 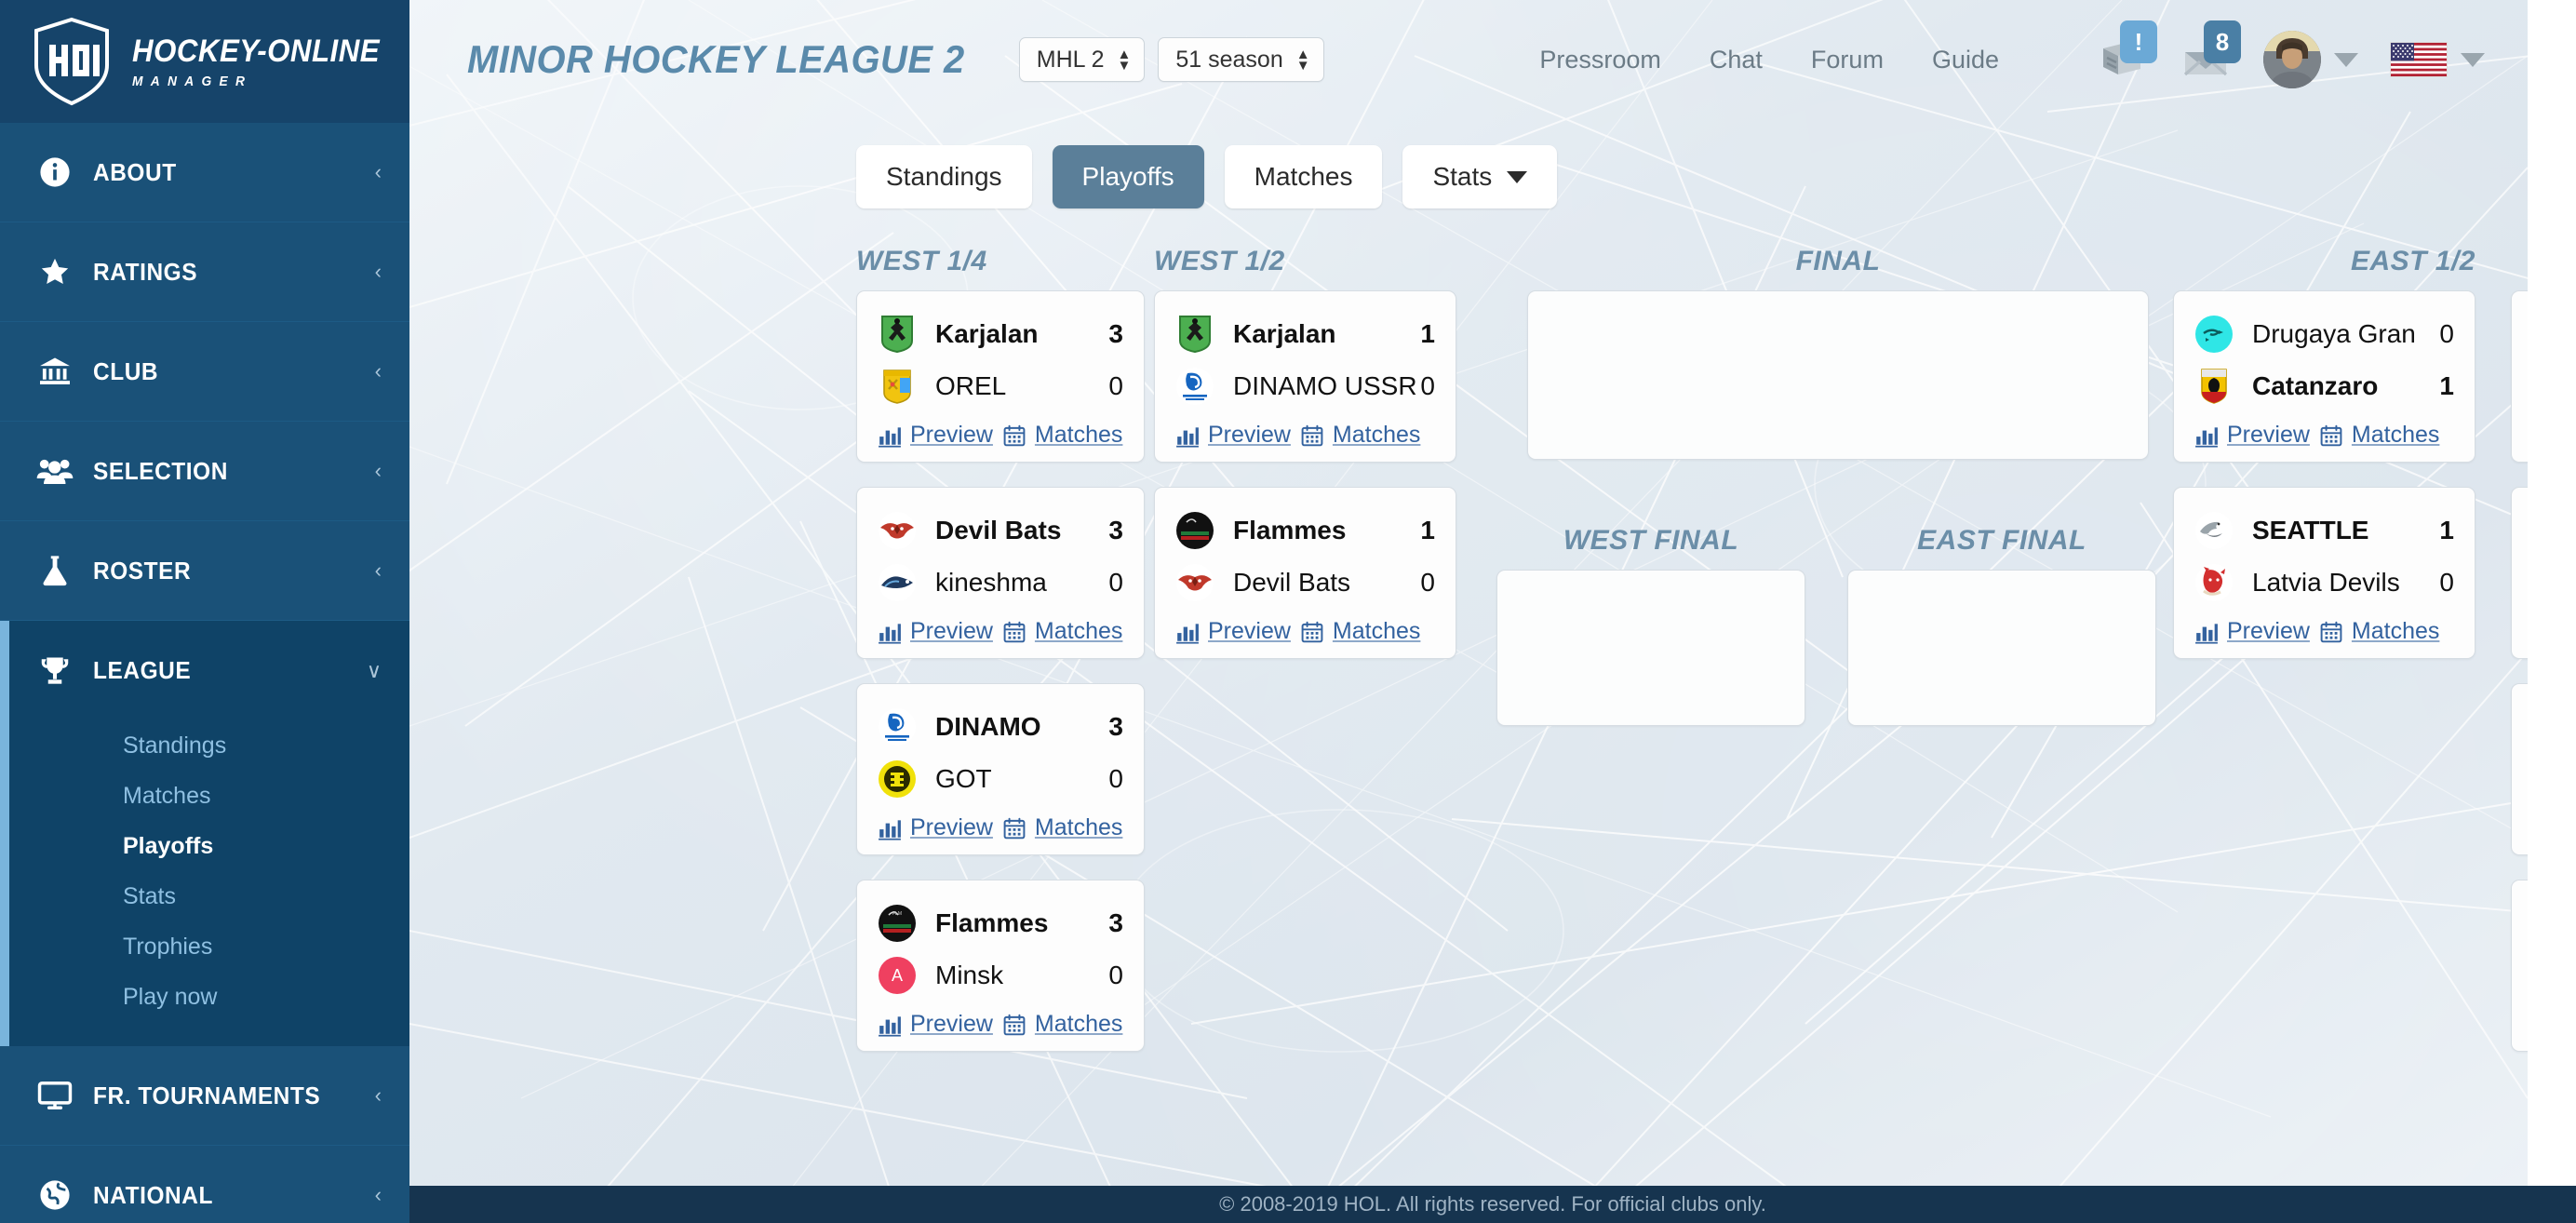 I want to click on column-heading: EAST 1/4, so click(x=2519, y=261).